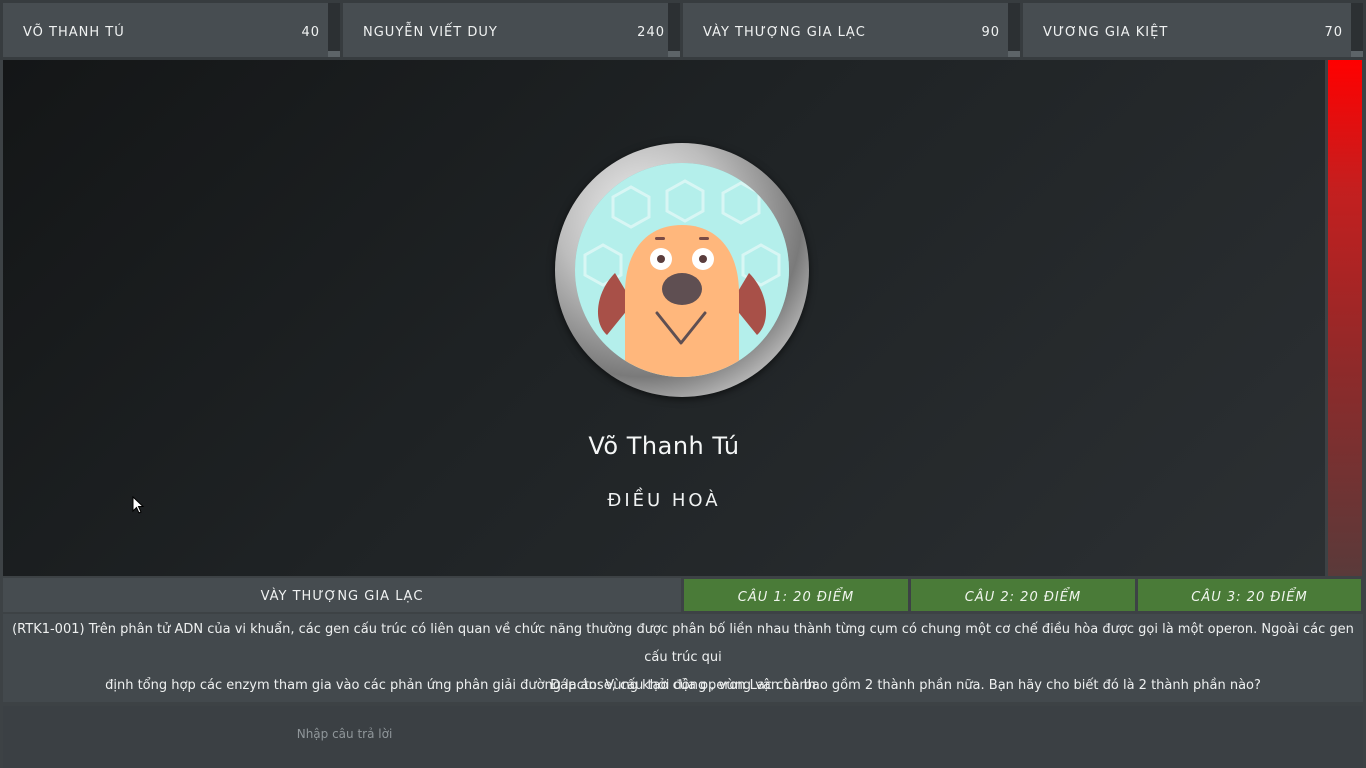  I want to click on answer-row, so click(683, 737).